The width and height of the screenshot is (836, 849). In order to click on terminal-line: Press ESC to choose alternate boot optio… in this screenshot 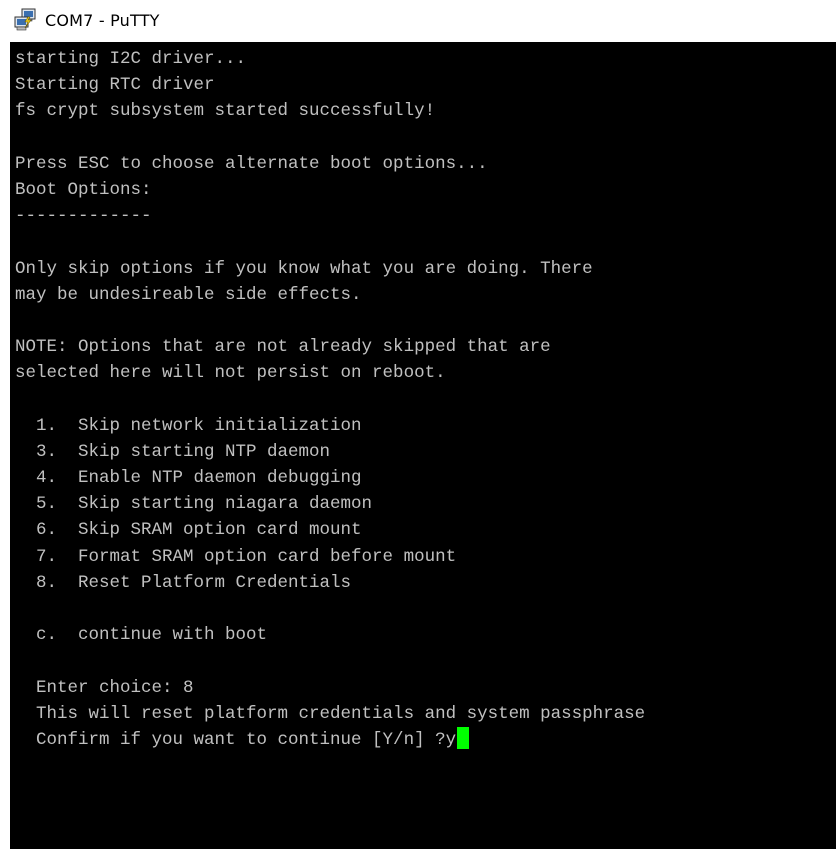, I will do `click(330, 164)`.